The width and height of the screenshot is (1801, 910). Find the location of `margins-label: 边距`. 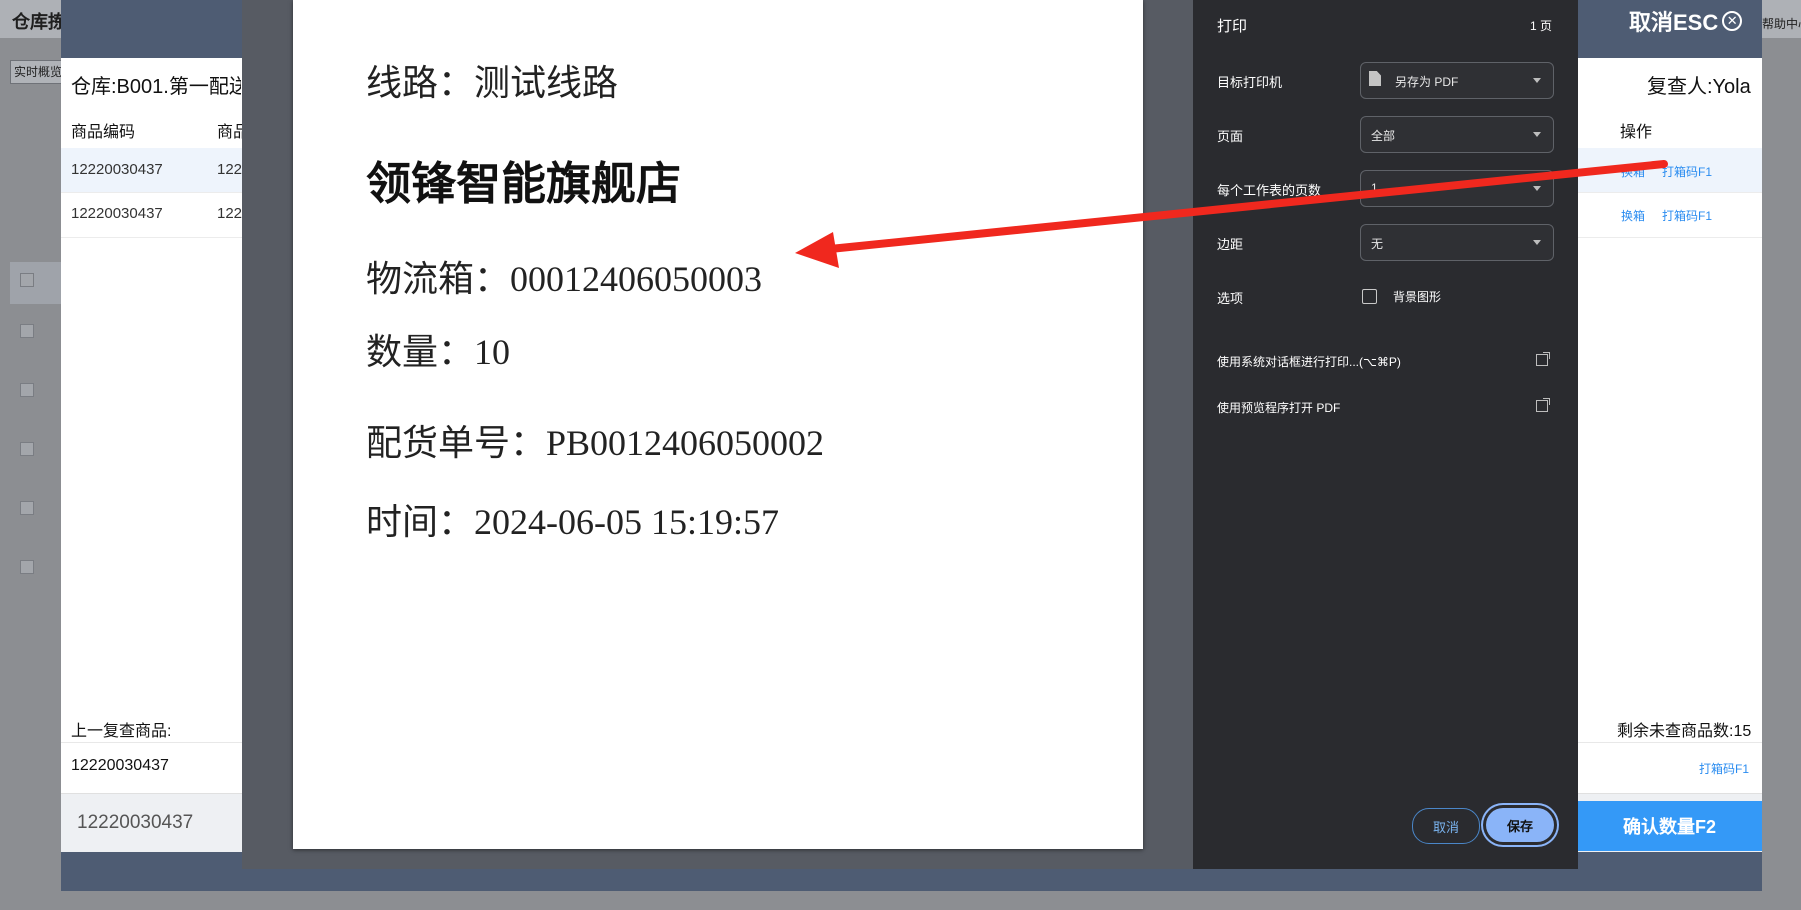

margins-label: 边距 is located at coordinates (1230, 244).